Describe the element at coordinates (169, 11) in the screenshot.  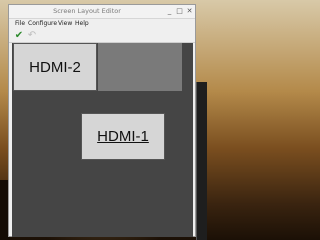
I see `minimize-button: _` at that location.